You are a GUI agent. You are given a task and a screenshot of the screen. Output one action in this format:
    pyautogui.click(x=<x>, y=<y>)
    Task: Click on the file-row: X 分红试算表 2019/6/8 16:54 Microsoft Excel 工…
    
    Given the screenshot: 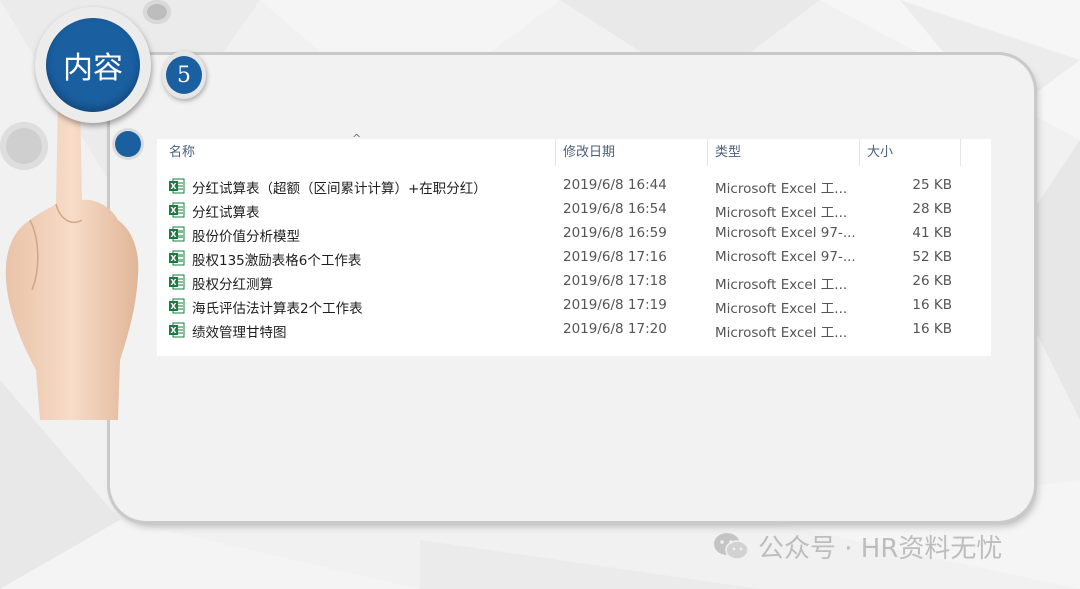 What is the action you would take?
    pyautogui.click(x=574, y=210)
    